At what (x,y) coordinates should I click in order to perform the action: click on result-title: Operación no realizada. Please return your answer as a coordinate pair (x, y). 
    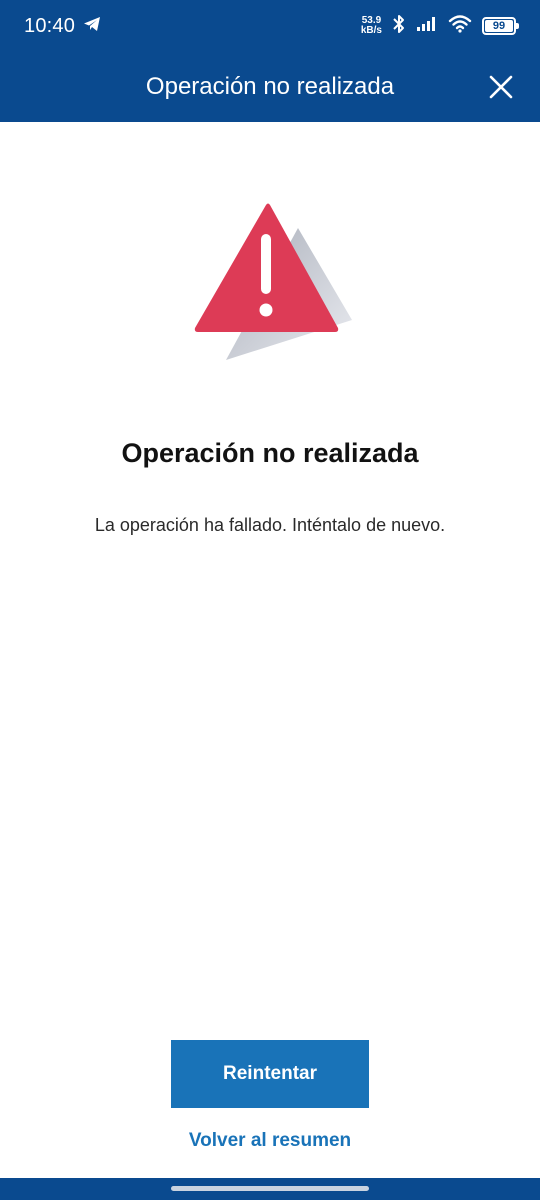
    Looking at the image, I should click on (270, 453).